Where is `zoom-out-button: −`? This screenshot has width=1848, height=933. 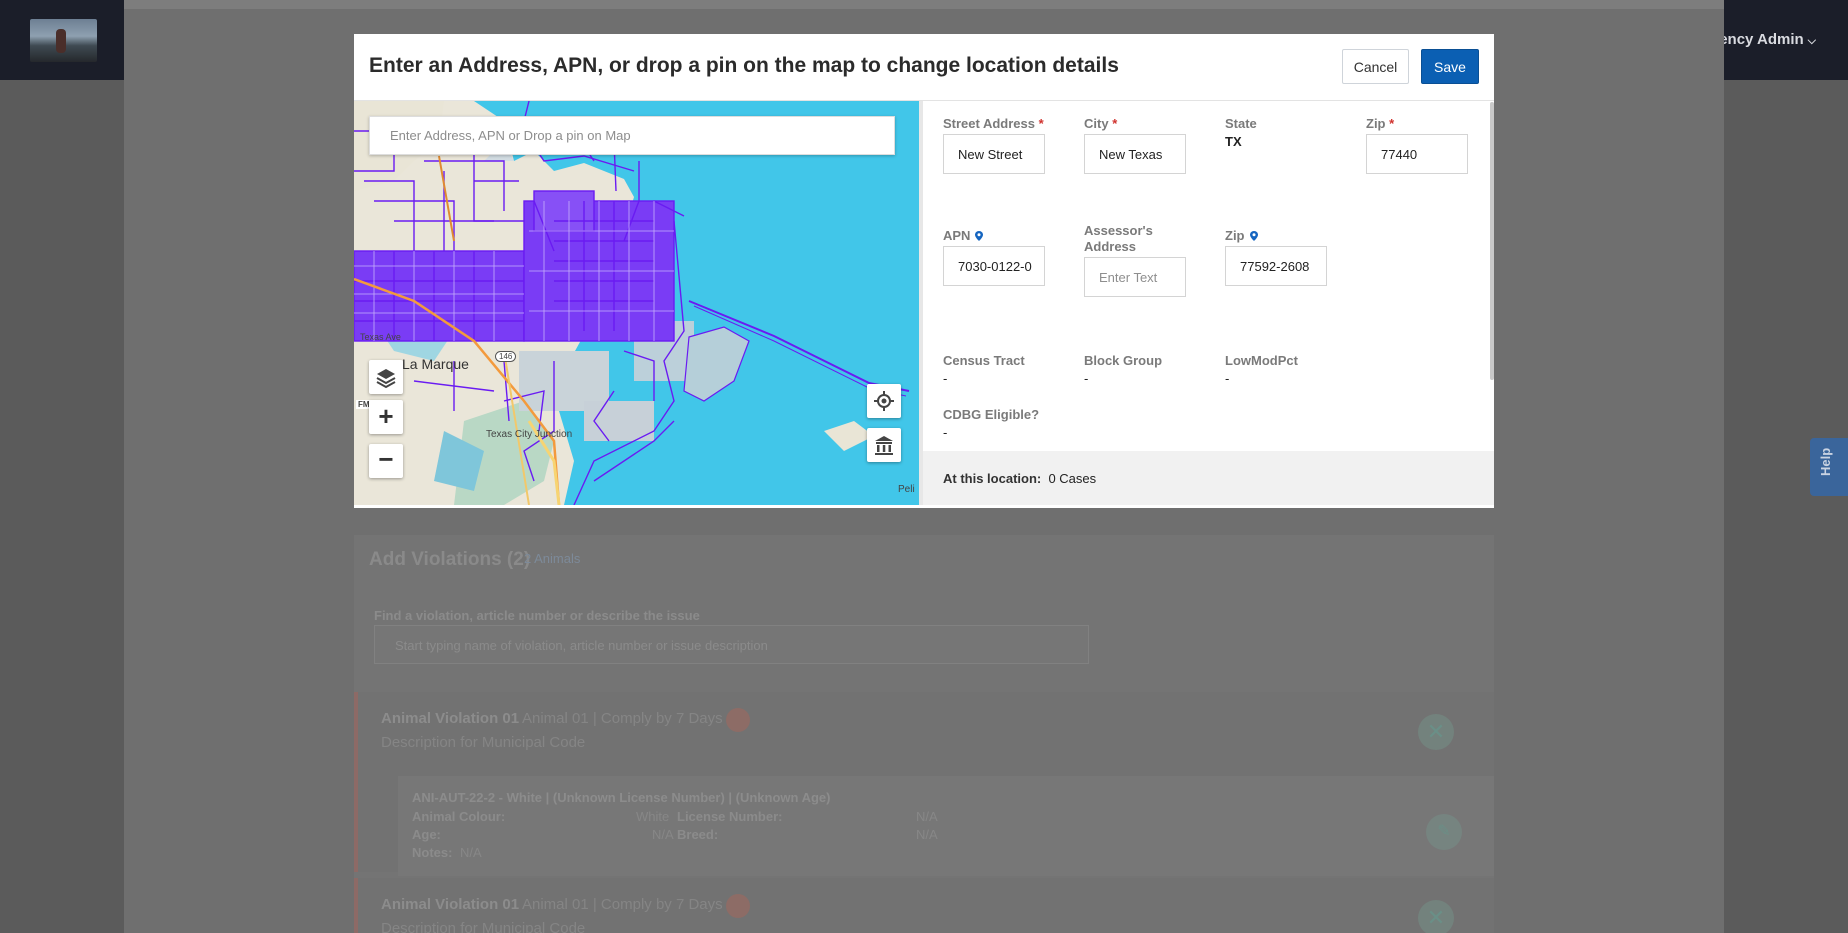
zoom-out-button: − is located at coordinates (386, 461).